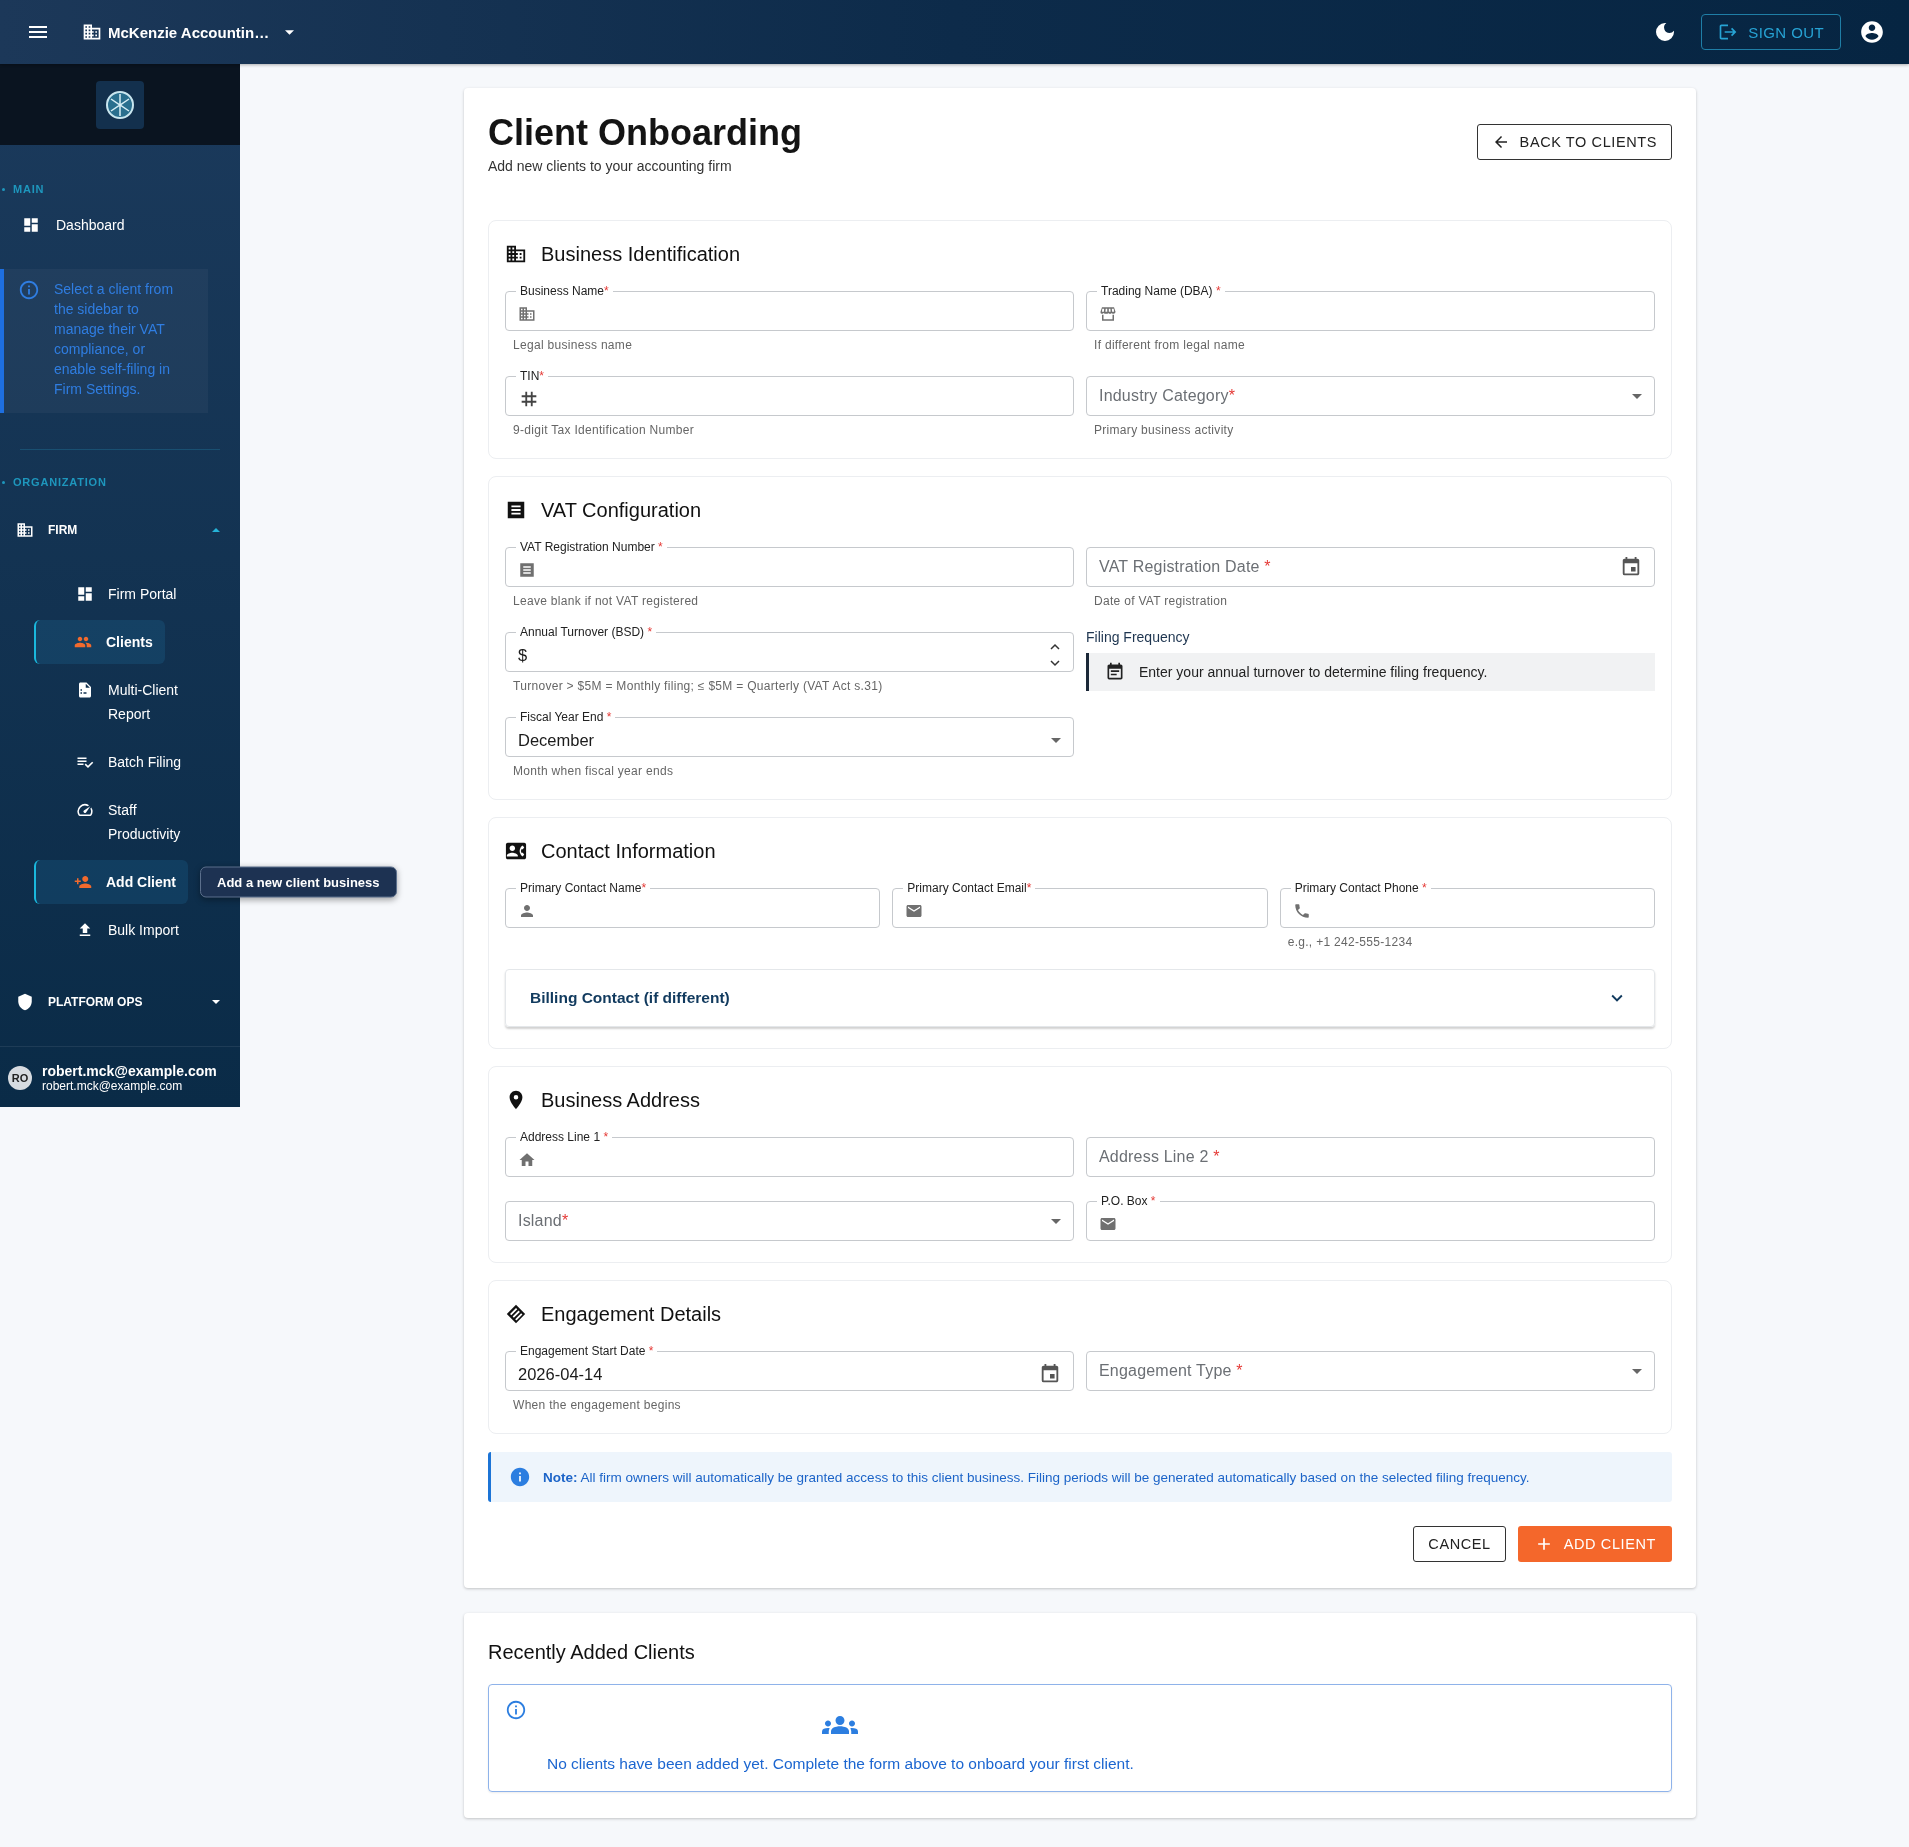 This screenshot has height=1847, width=1909. What do you see at coordinates (564, 1137) in the screenshot?
I see `field-label: Address Line 1 *` at bounding box center [564, 1137].